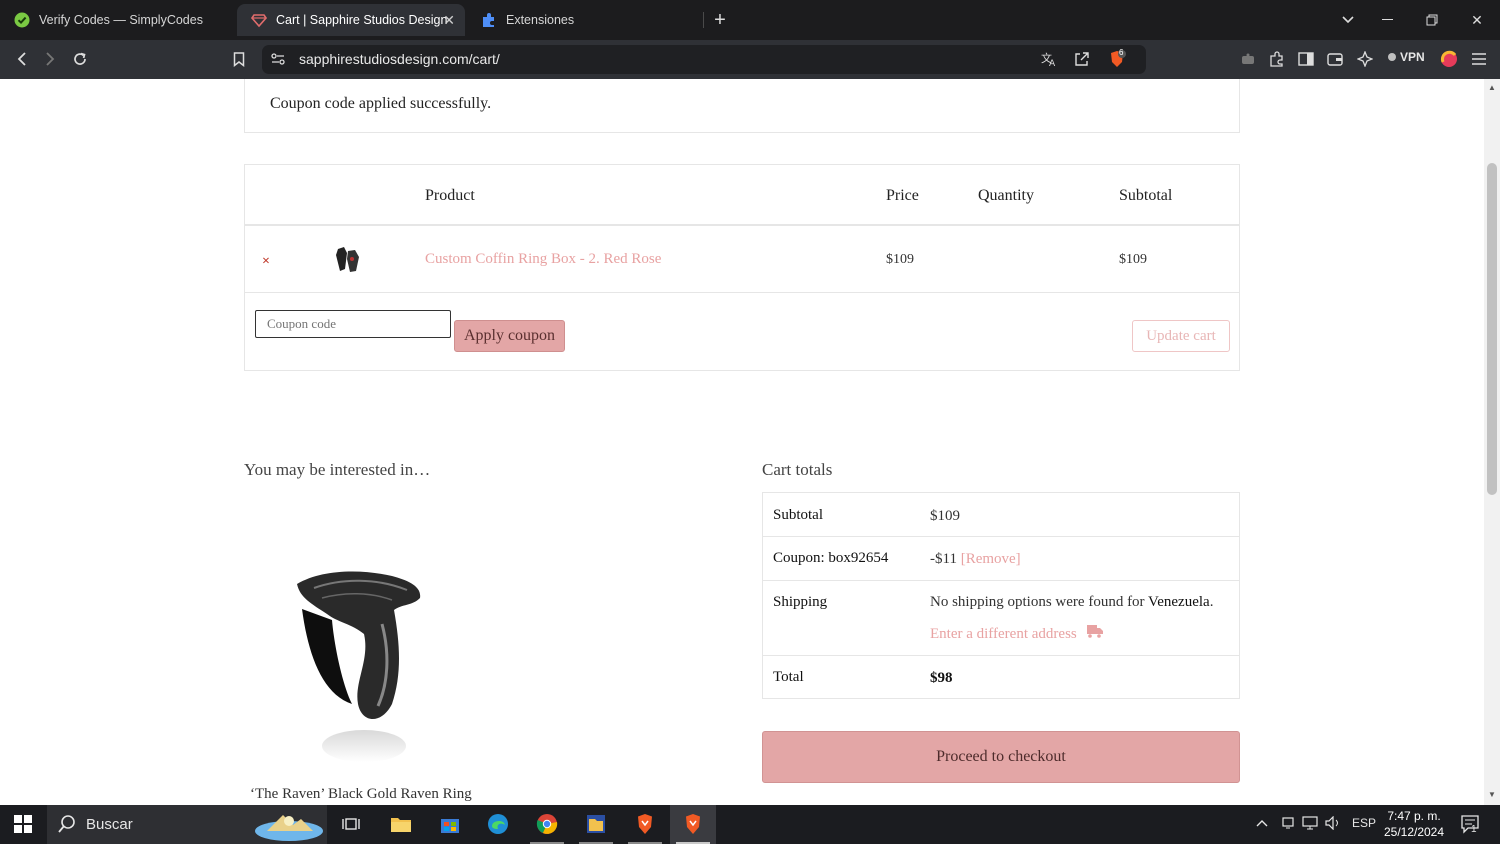 This screenshot has height=848, width=1500. I want to click on clock-date: 25/12/2024, so click(1414, 832).